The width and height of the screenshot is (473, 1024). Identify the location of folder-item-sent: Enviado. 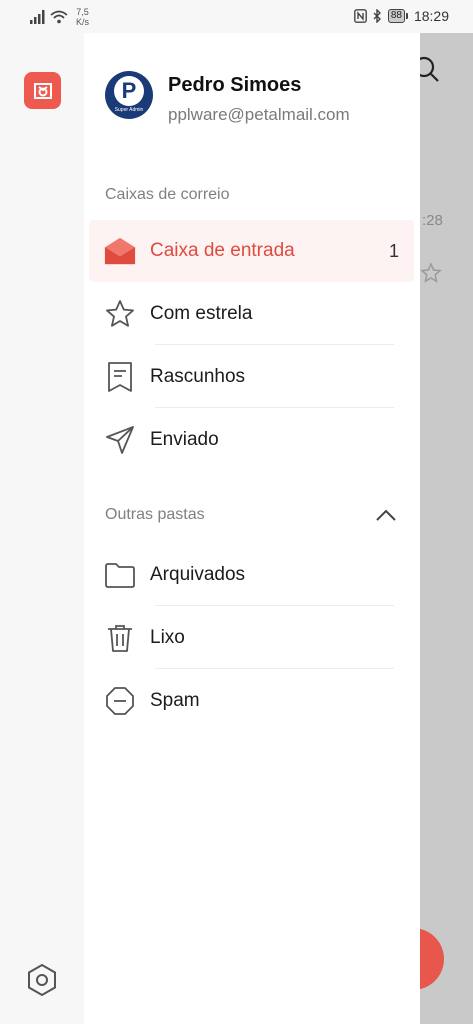
(251, 440).